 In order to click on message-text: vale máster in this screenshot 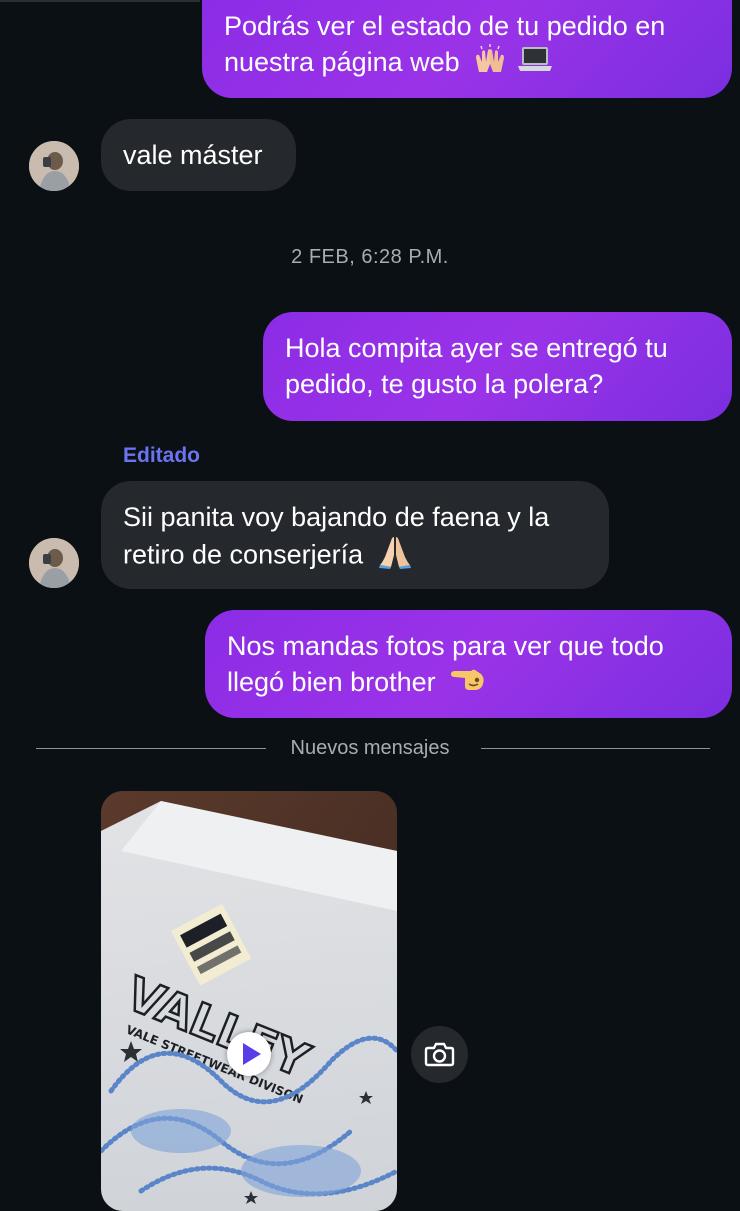, I will do `click(193, 155)`.